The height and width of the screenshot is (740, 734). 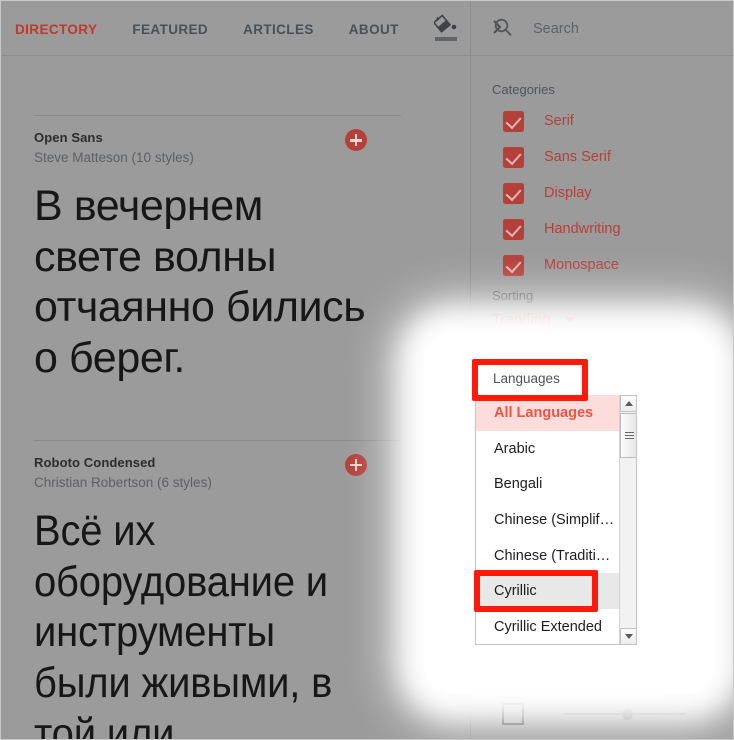 I want to click on filter-label: Handwriting, so click(x=582, y=229).